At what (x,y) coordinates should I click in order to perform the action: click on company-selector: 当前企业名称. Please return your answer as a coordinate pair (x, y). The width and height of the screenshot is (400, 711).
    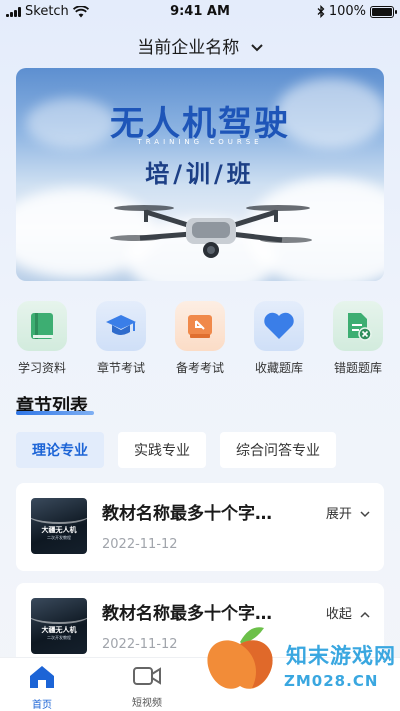
    Looking at the image, I should click on (200, 45).